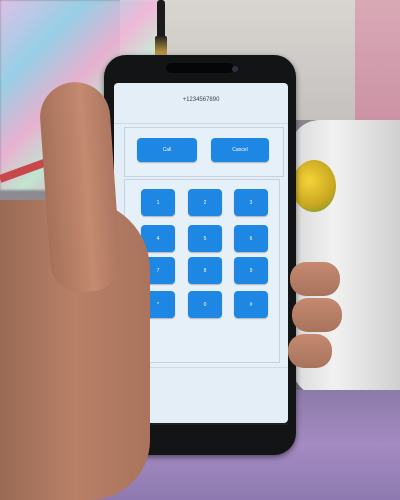  What do you see at coordinates (201, 123) in the screenshot?
I see `divider` at bounding box center [201, 123].